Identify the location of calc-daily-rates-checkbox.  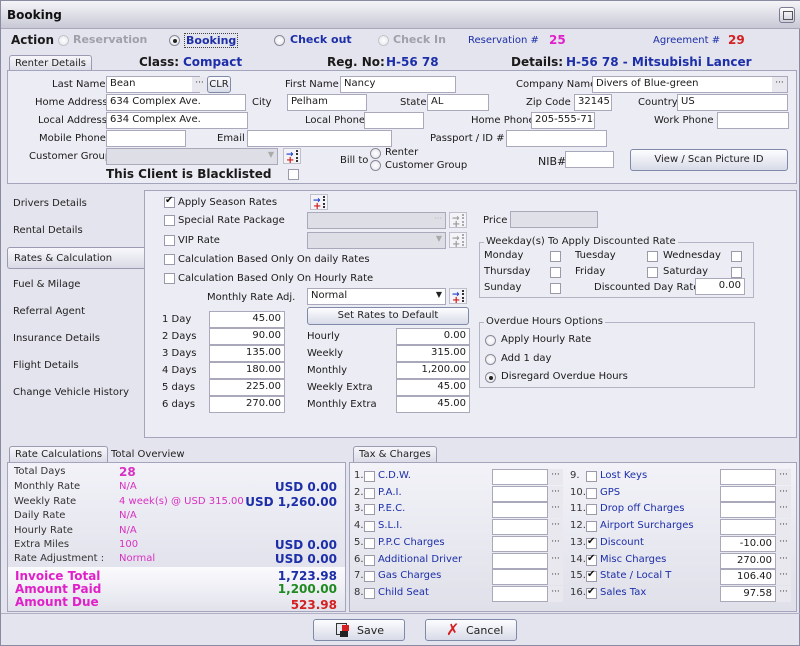
(169, 259).